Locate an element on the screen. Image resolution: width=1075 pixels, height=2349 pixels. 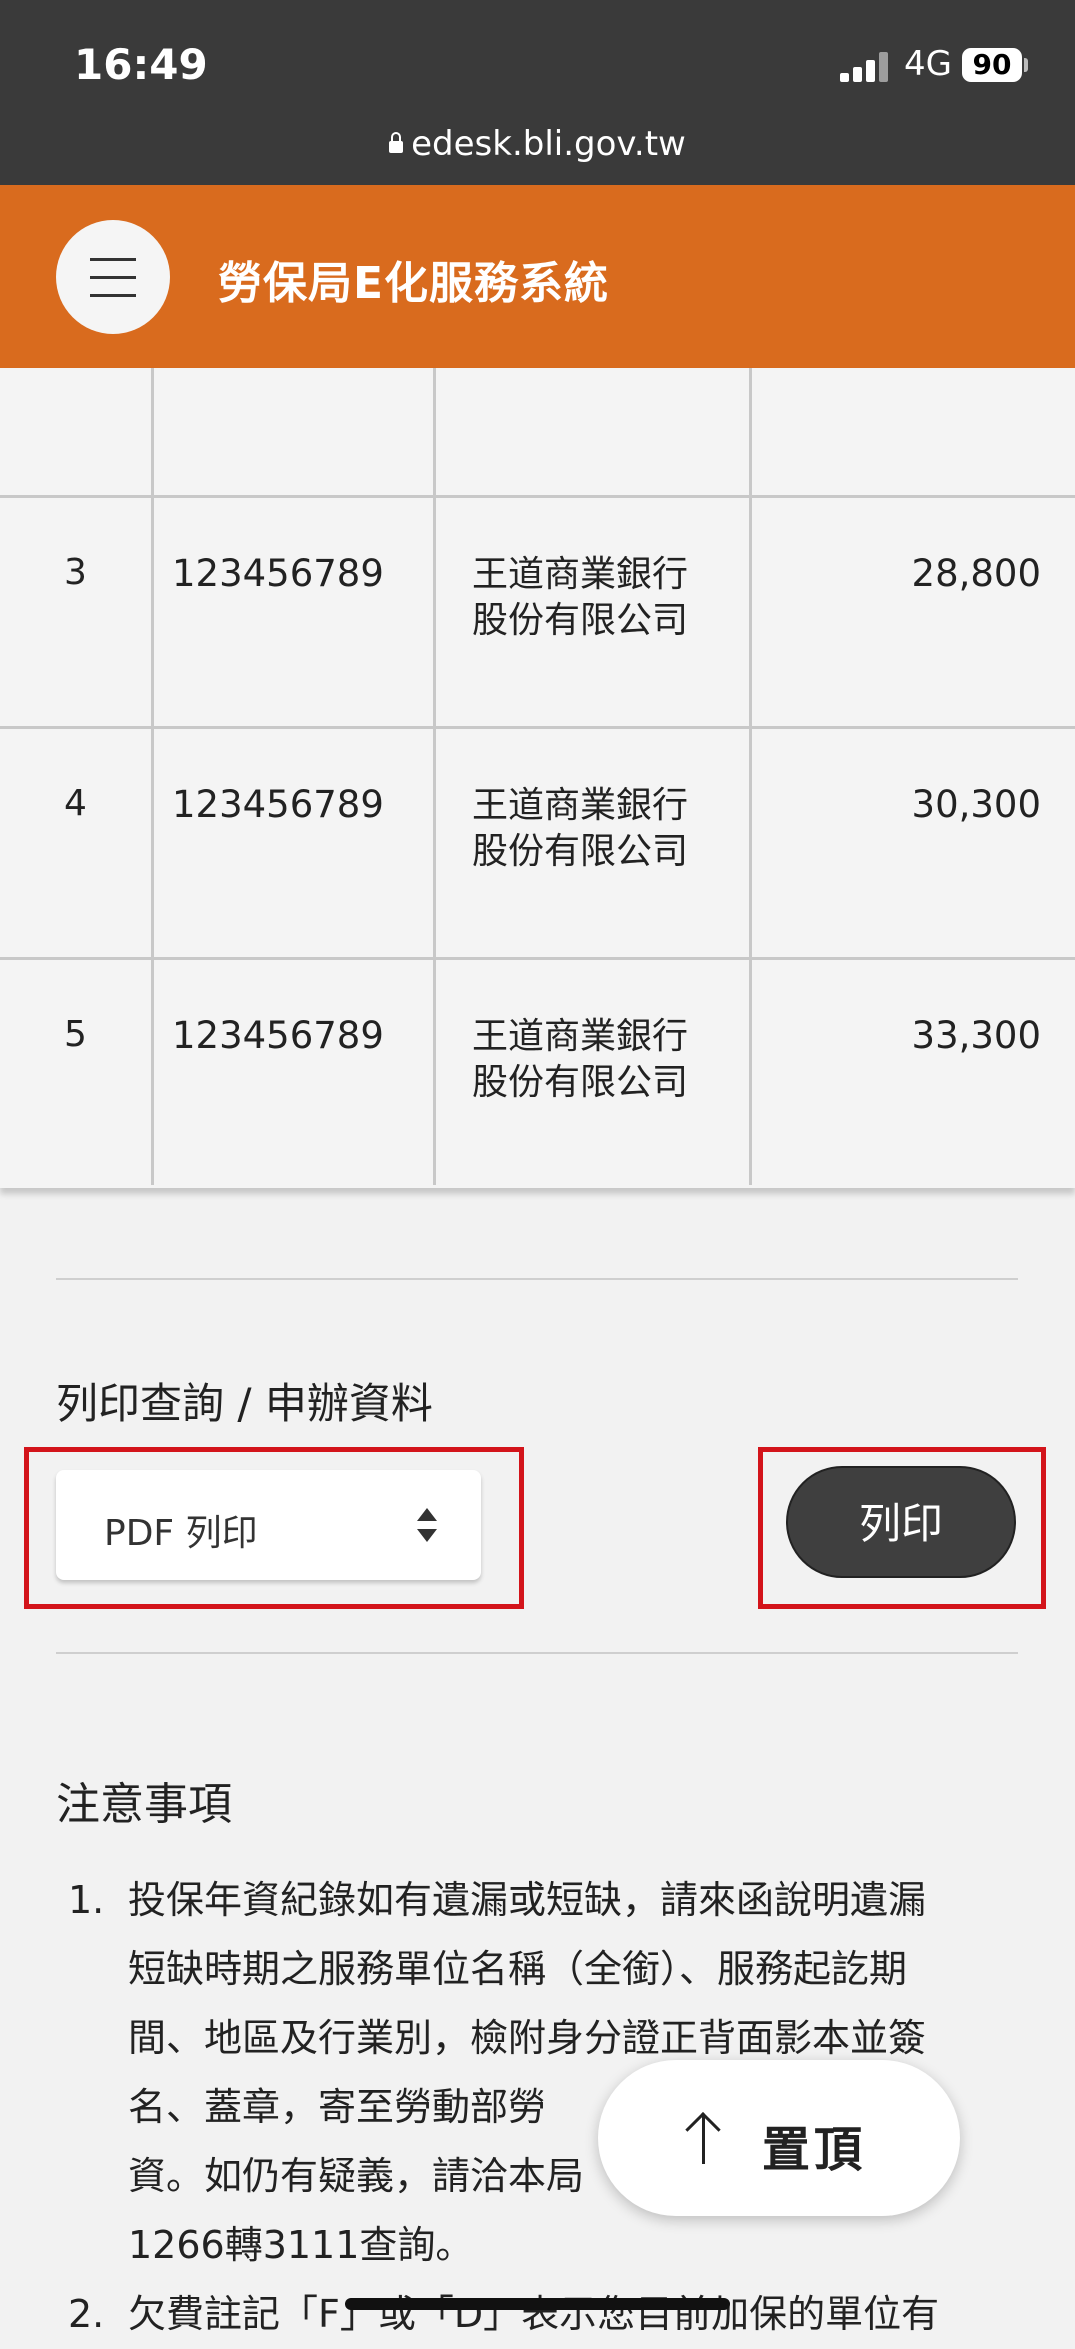
menu-button is located at coordinates (113, 277).